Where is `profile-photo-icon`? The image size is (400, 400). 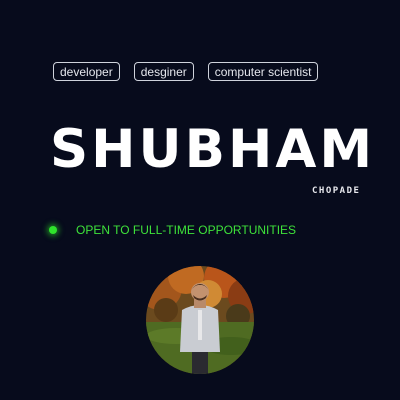 profile-photo-icon is located at coordinates (200, 320).